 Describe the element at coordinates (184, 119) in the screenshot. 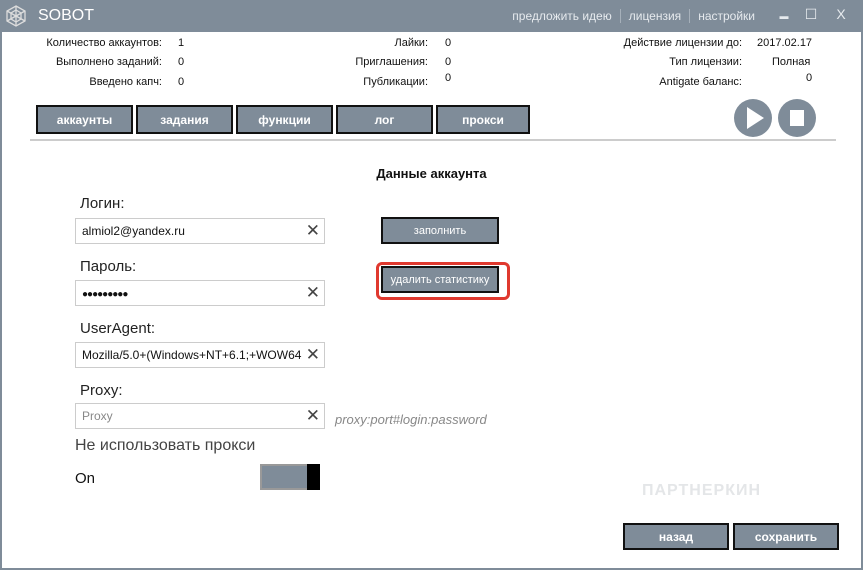

I see `tab-tasks: задания` at that location.